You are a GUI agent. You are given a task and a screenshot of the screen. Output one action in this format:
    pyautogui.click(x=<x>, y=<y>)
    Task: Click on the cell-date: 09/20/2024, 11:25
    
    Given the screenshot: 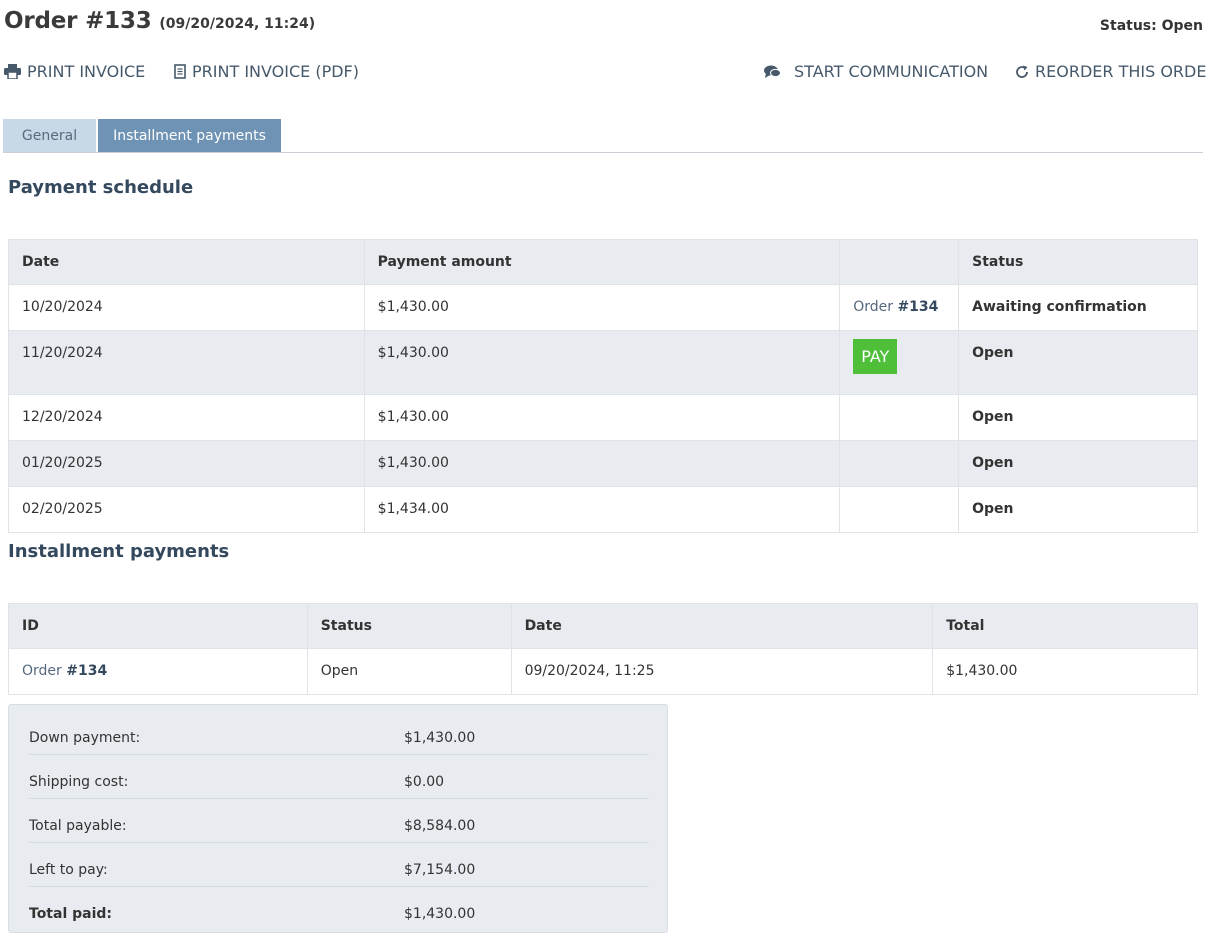 What is the action you would take?
    pyautogui.click(x=722, y=671)
    